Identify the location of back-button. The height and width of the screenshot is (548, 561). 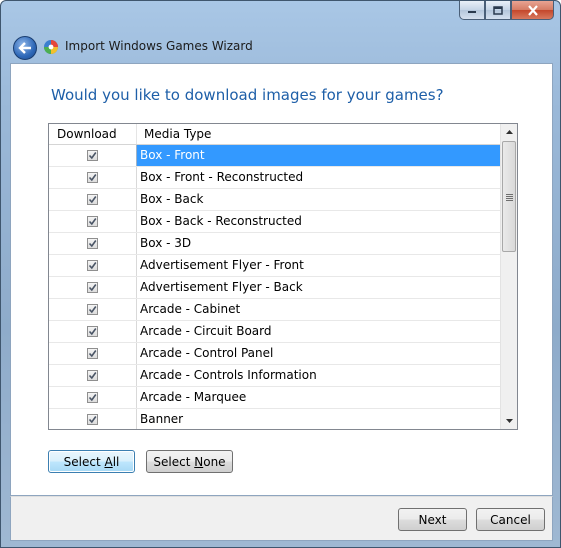
(25, 48).